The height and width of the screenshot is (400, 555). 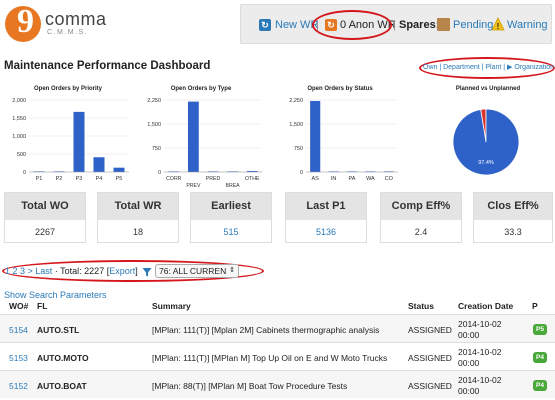 What do you see at coordinates (70, 140) in the screenshot?
I see `priority-chart: 2,000 1,550 1,000 500 0 P1 P2 P3 P4 P5` at bounding box center [70, 140].